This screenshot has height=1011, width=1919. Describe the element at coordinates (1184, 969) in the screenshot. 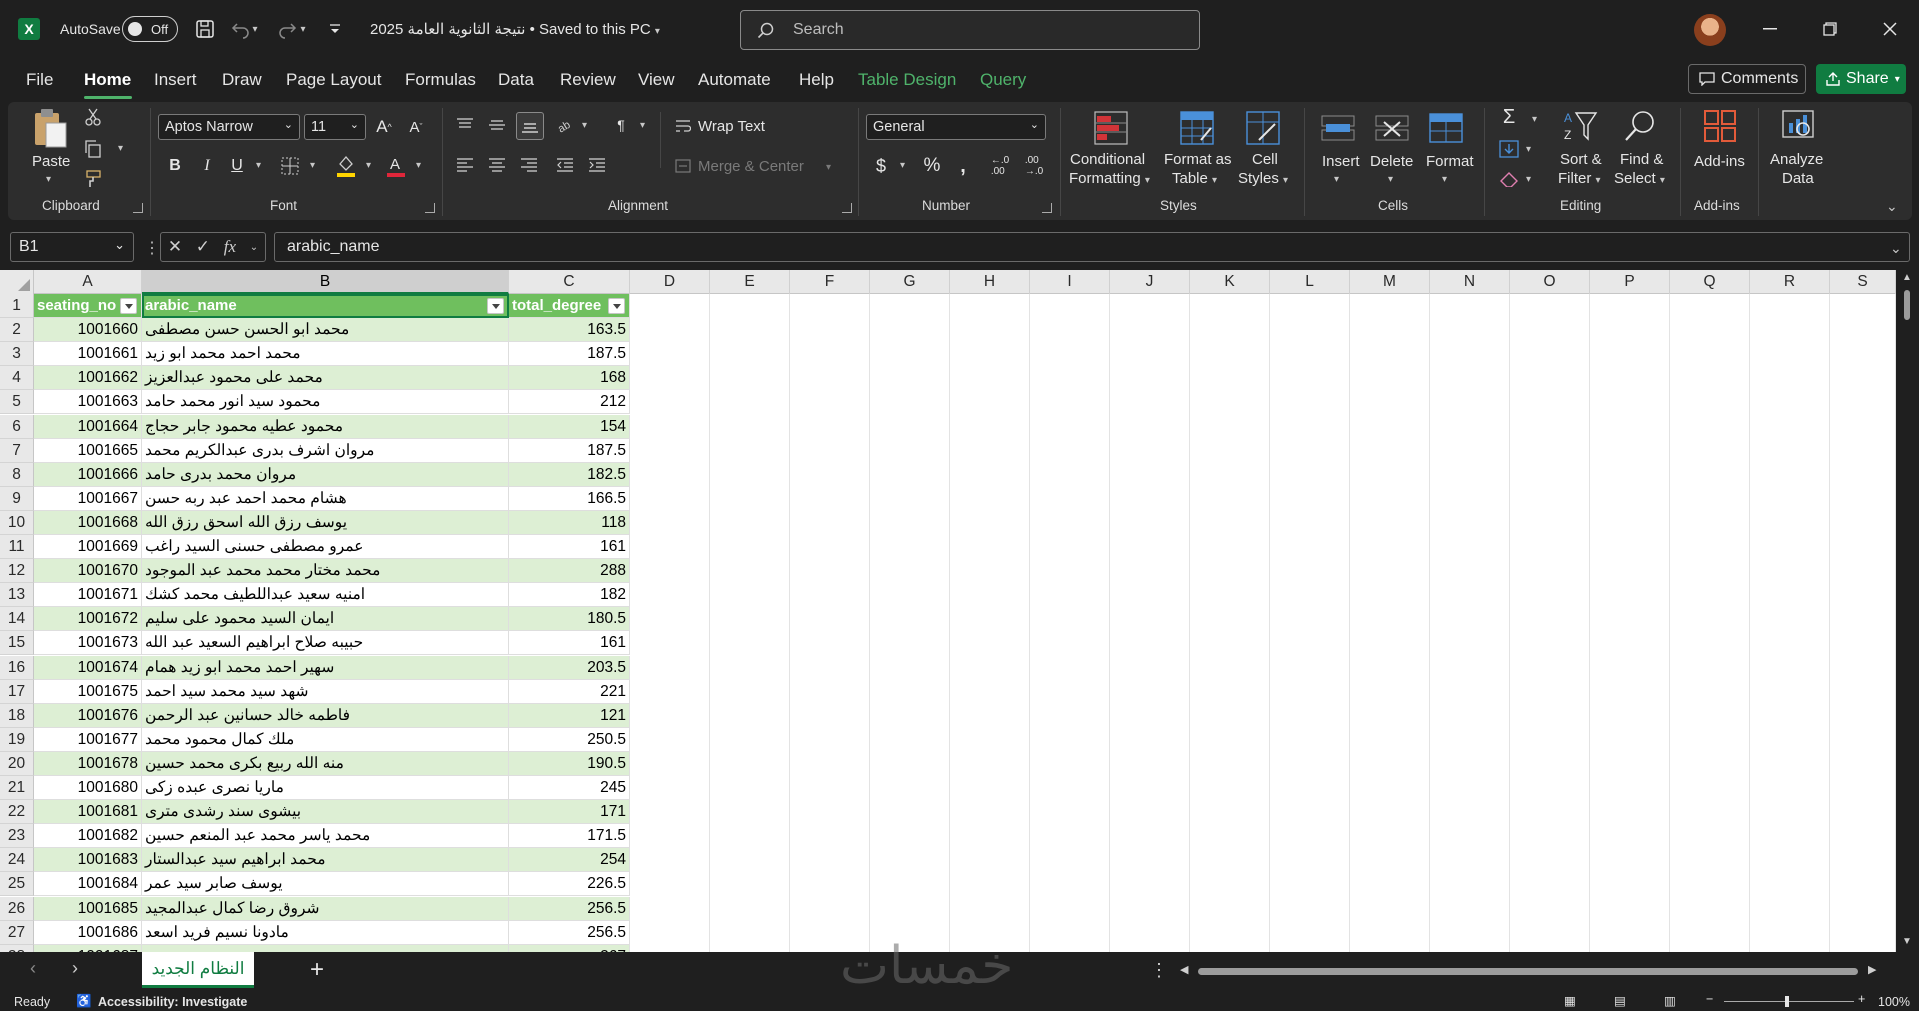

I see `scroll-left-icon: ◀` at that location.